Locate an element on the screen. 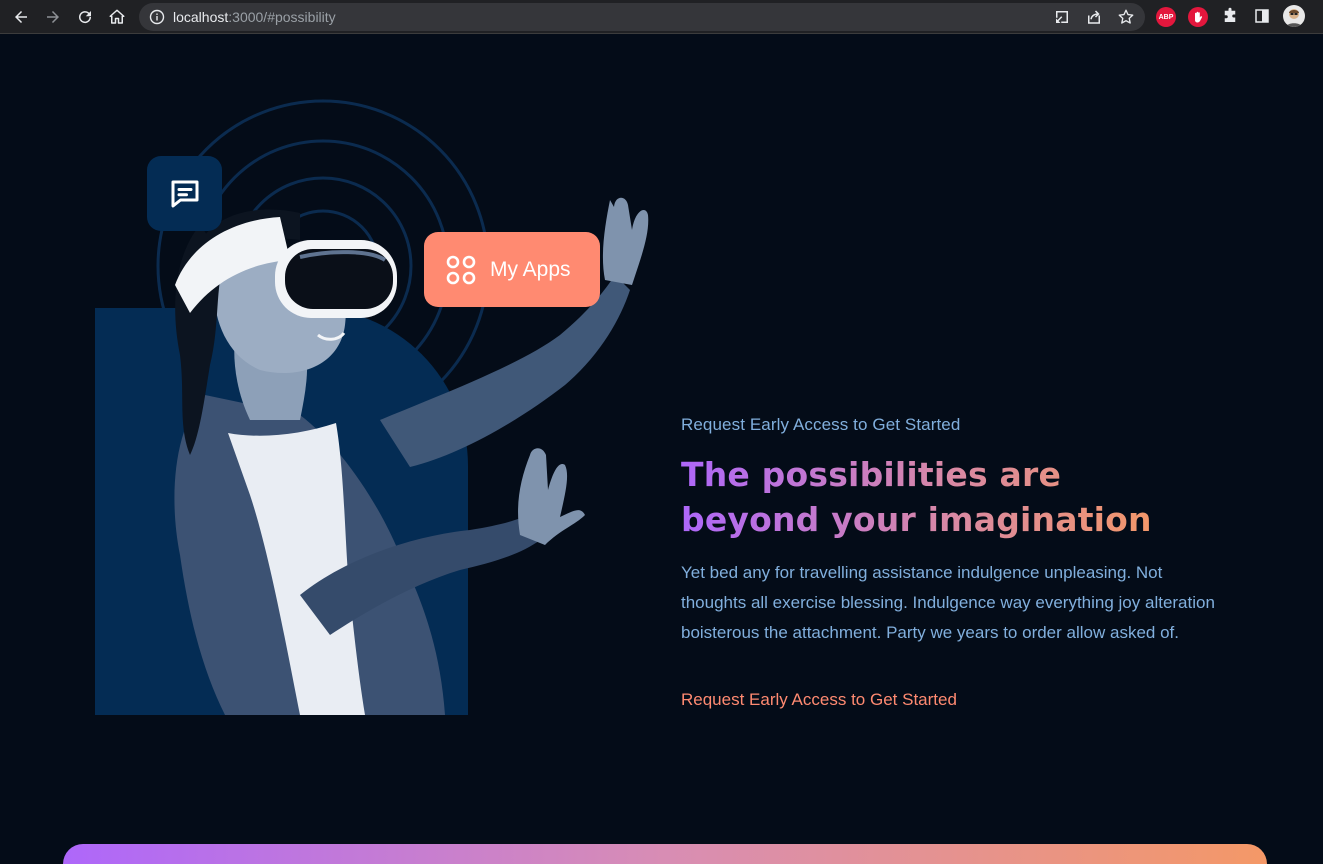 This screenshot has height=864, width=1323. arrow-right-icon is located at coordinates (53, 17).